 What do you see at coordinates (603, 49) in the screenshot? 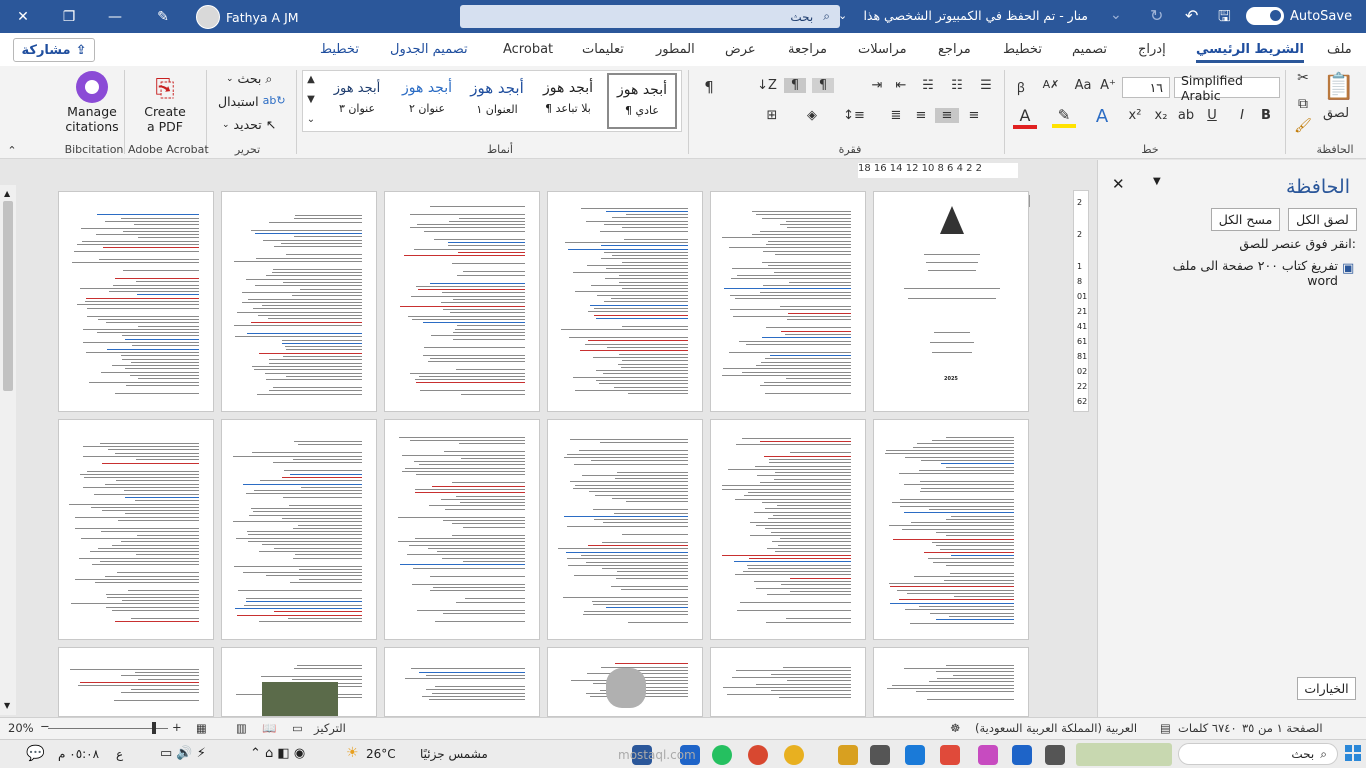
I see `tab-help: تعليمات` at bounding box center [603, 49].